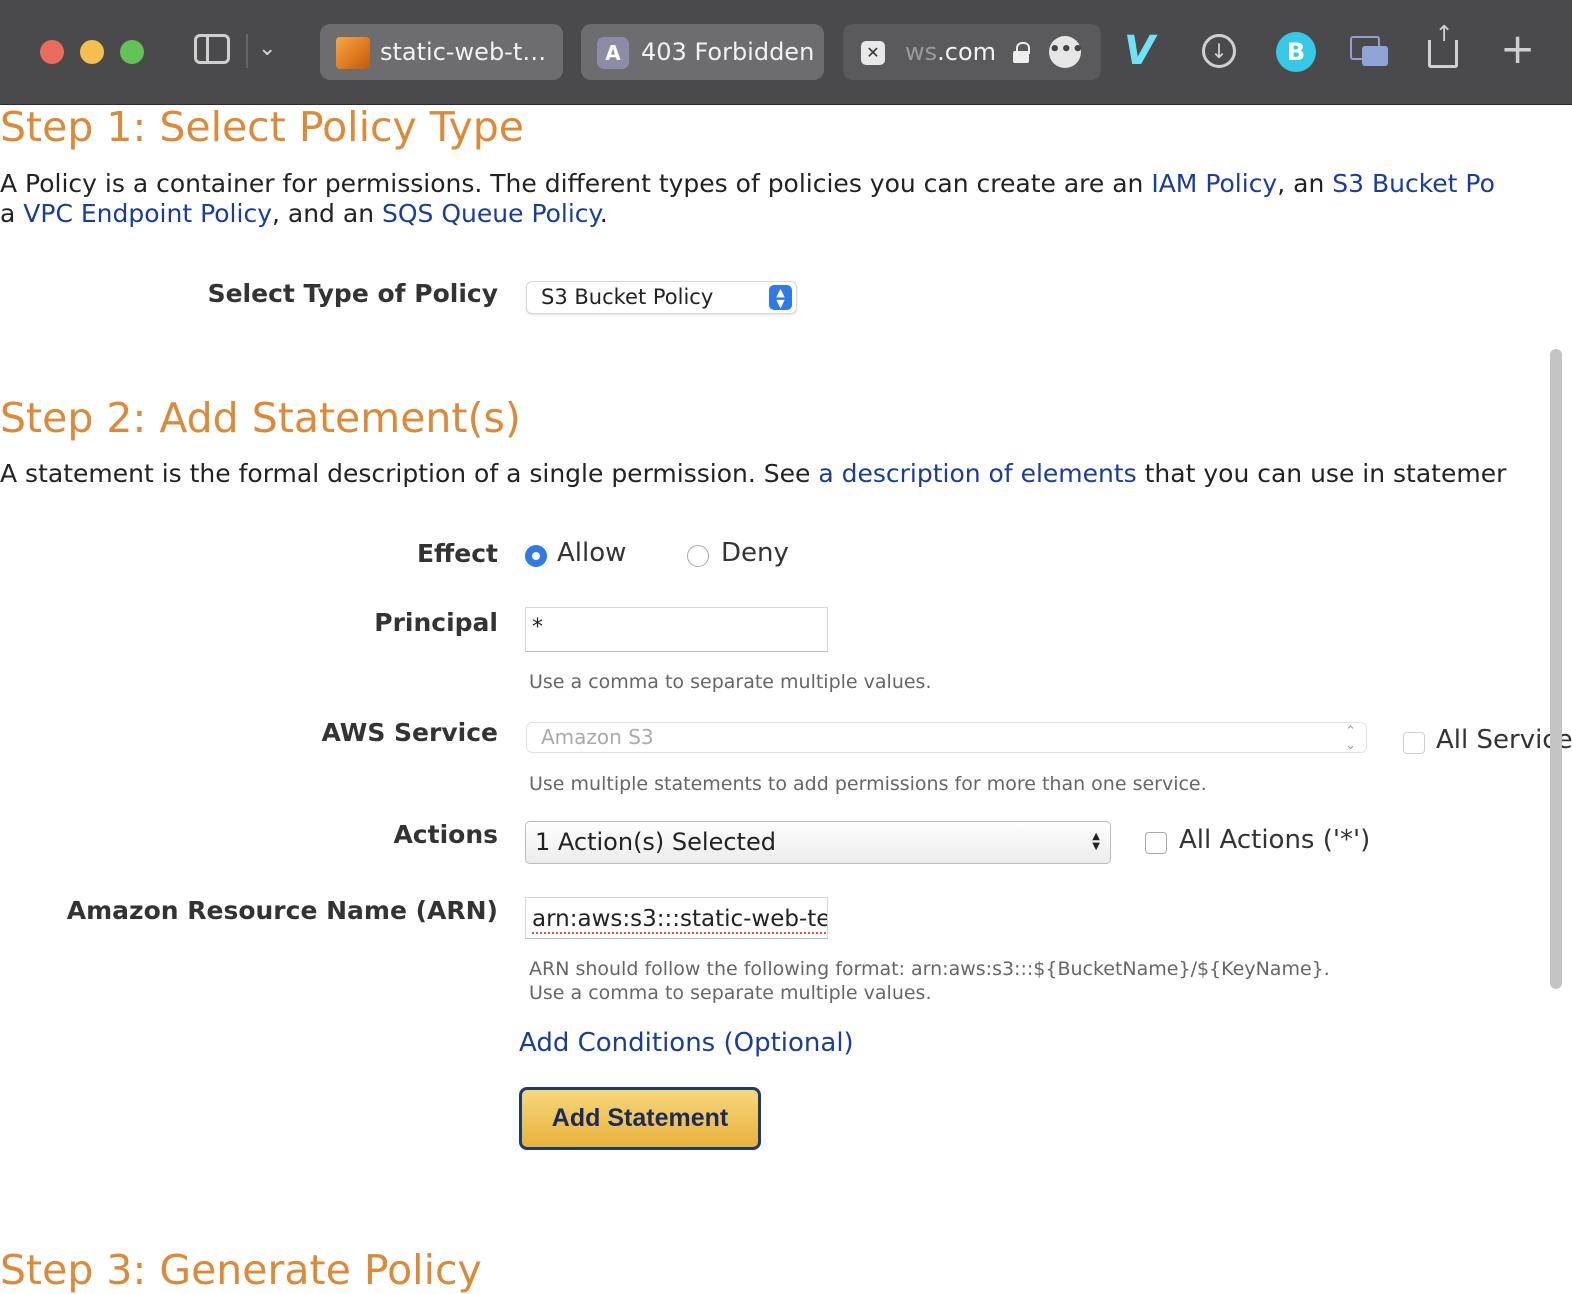  I want to click on tab-label: 403 Forbidden, so click(728, 52).